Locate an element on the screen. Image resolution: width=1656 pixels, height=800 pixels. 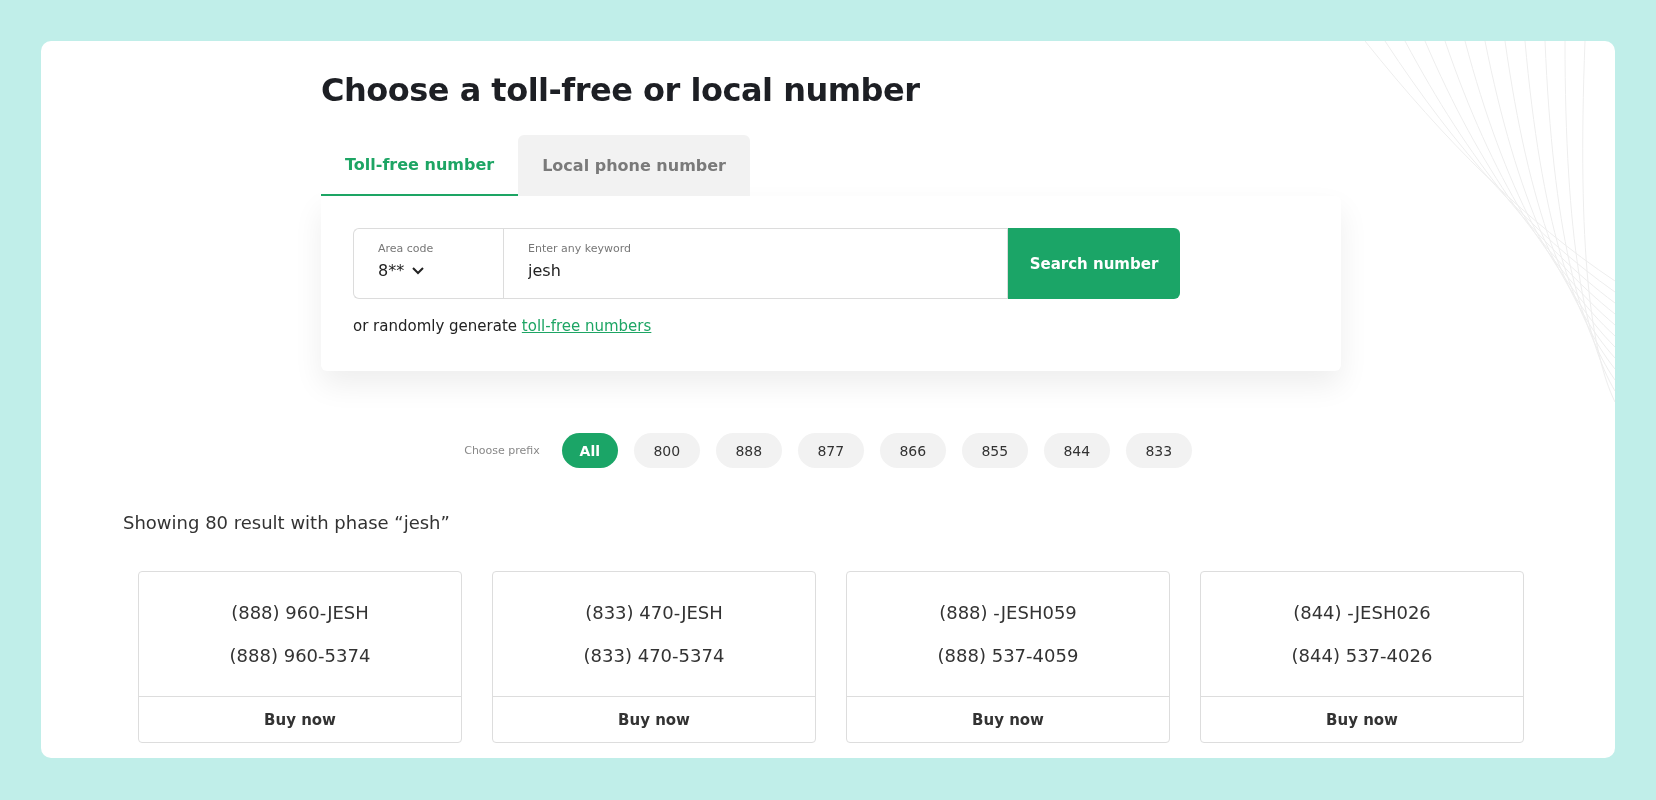
prefix-label: Choose prefix is located at coordinates (502, 450).